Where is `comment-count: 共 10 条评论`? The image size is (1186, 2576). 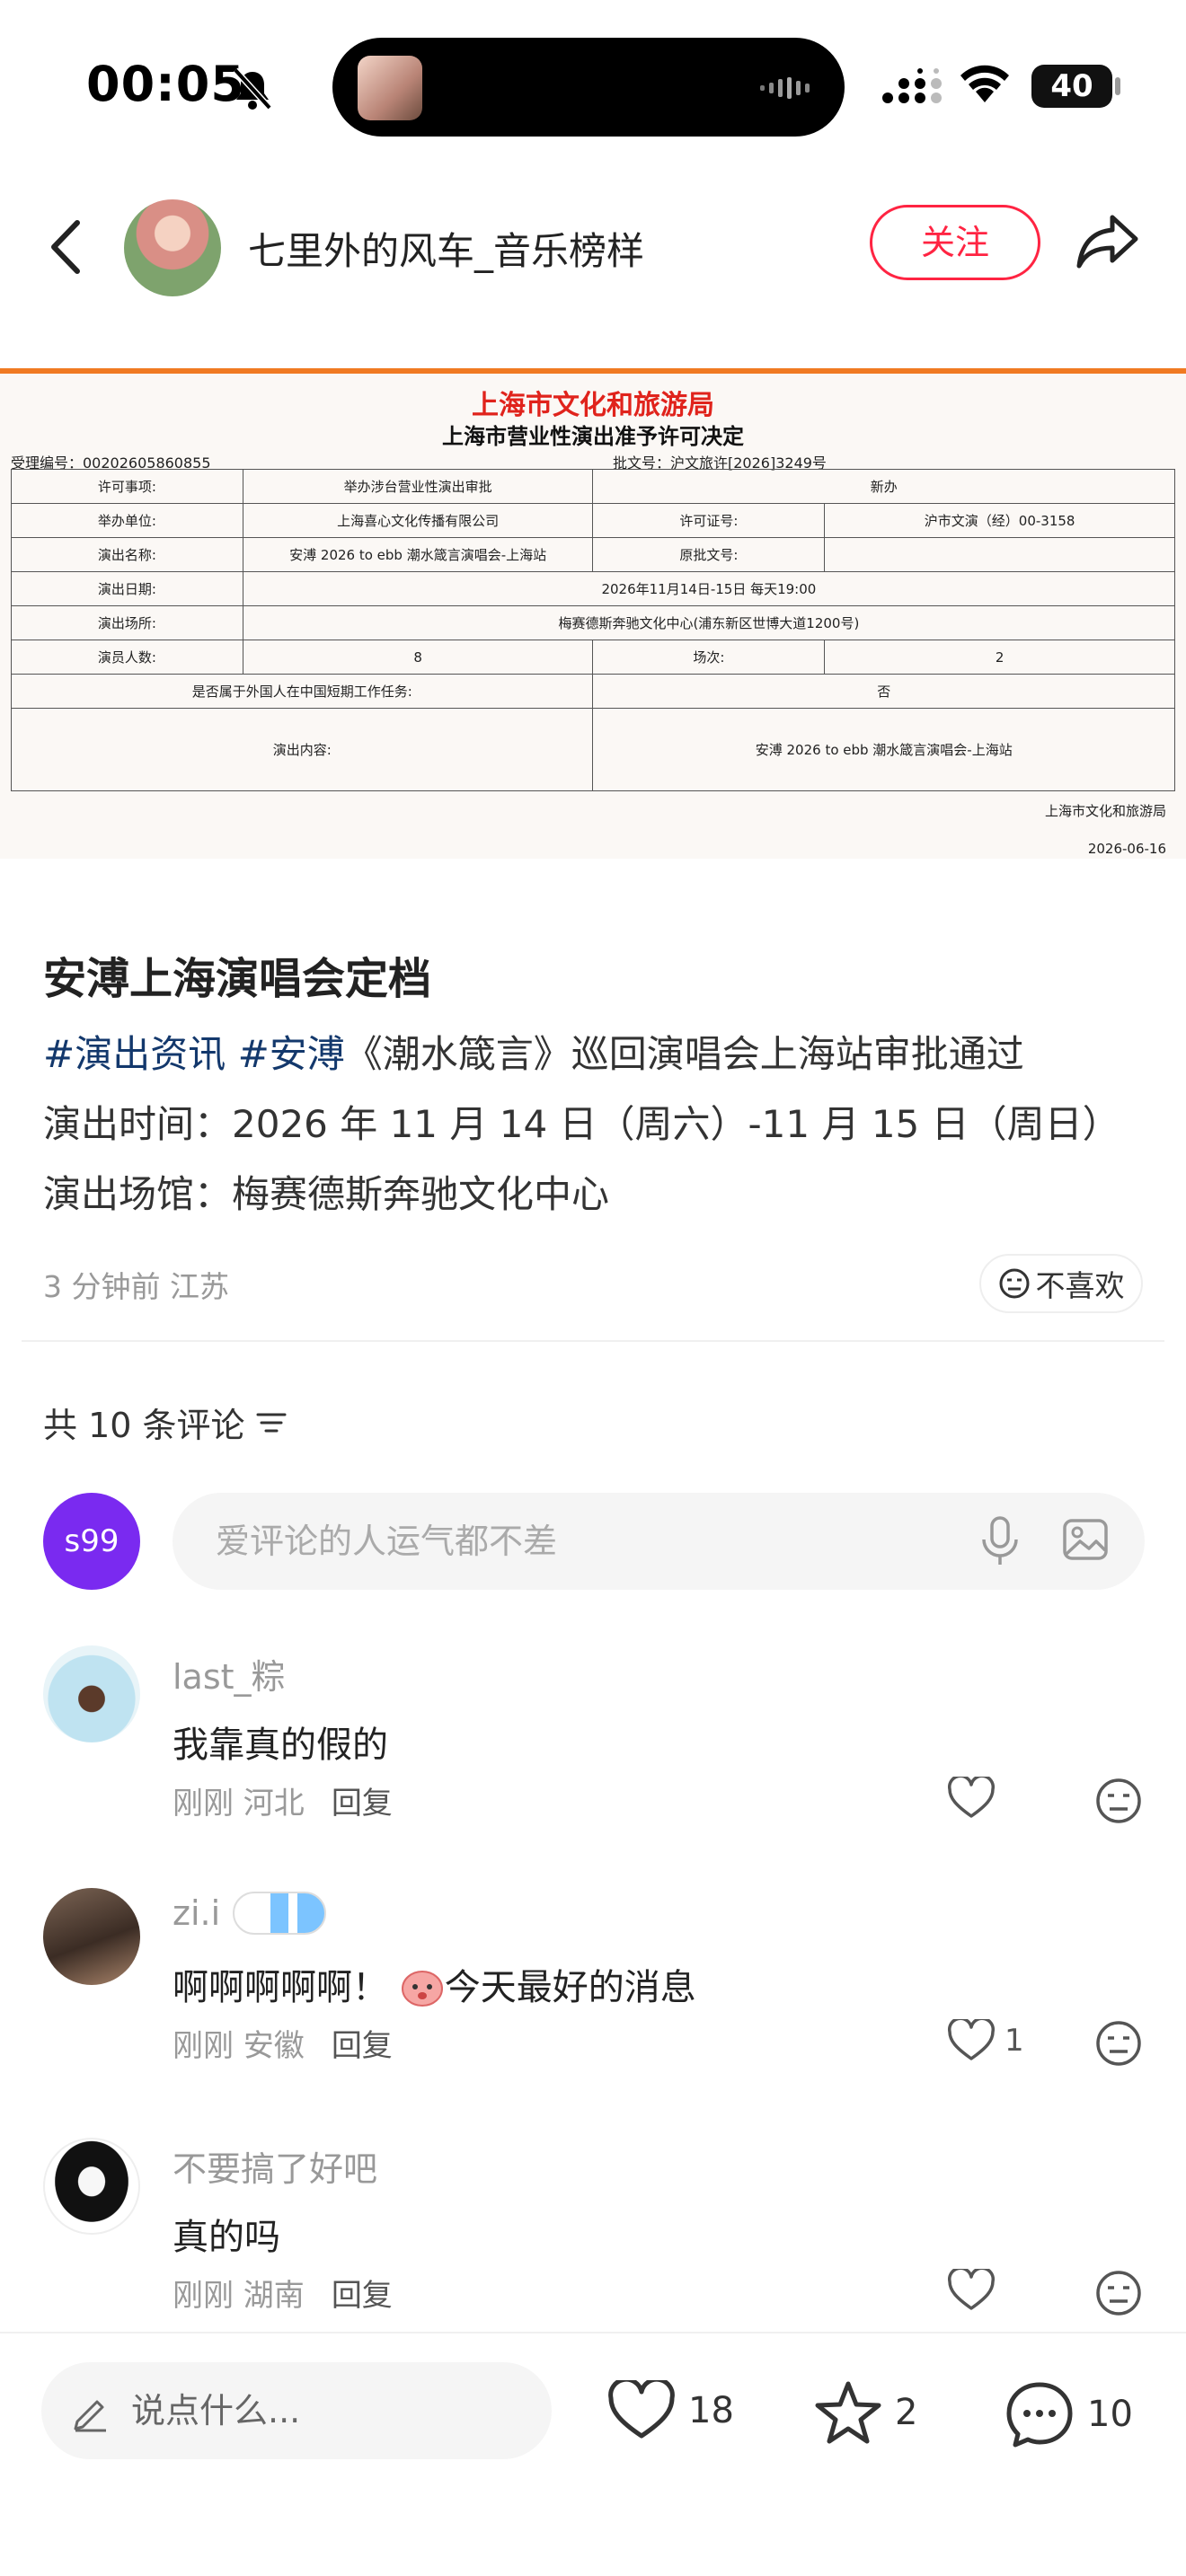
comment-count: 共 10 条评论 is located at coordinates (165, 1422).